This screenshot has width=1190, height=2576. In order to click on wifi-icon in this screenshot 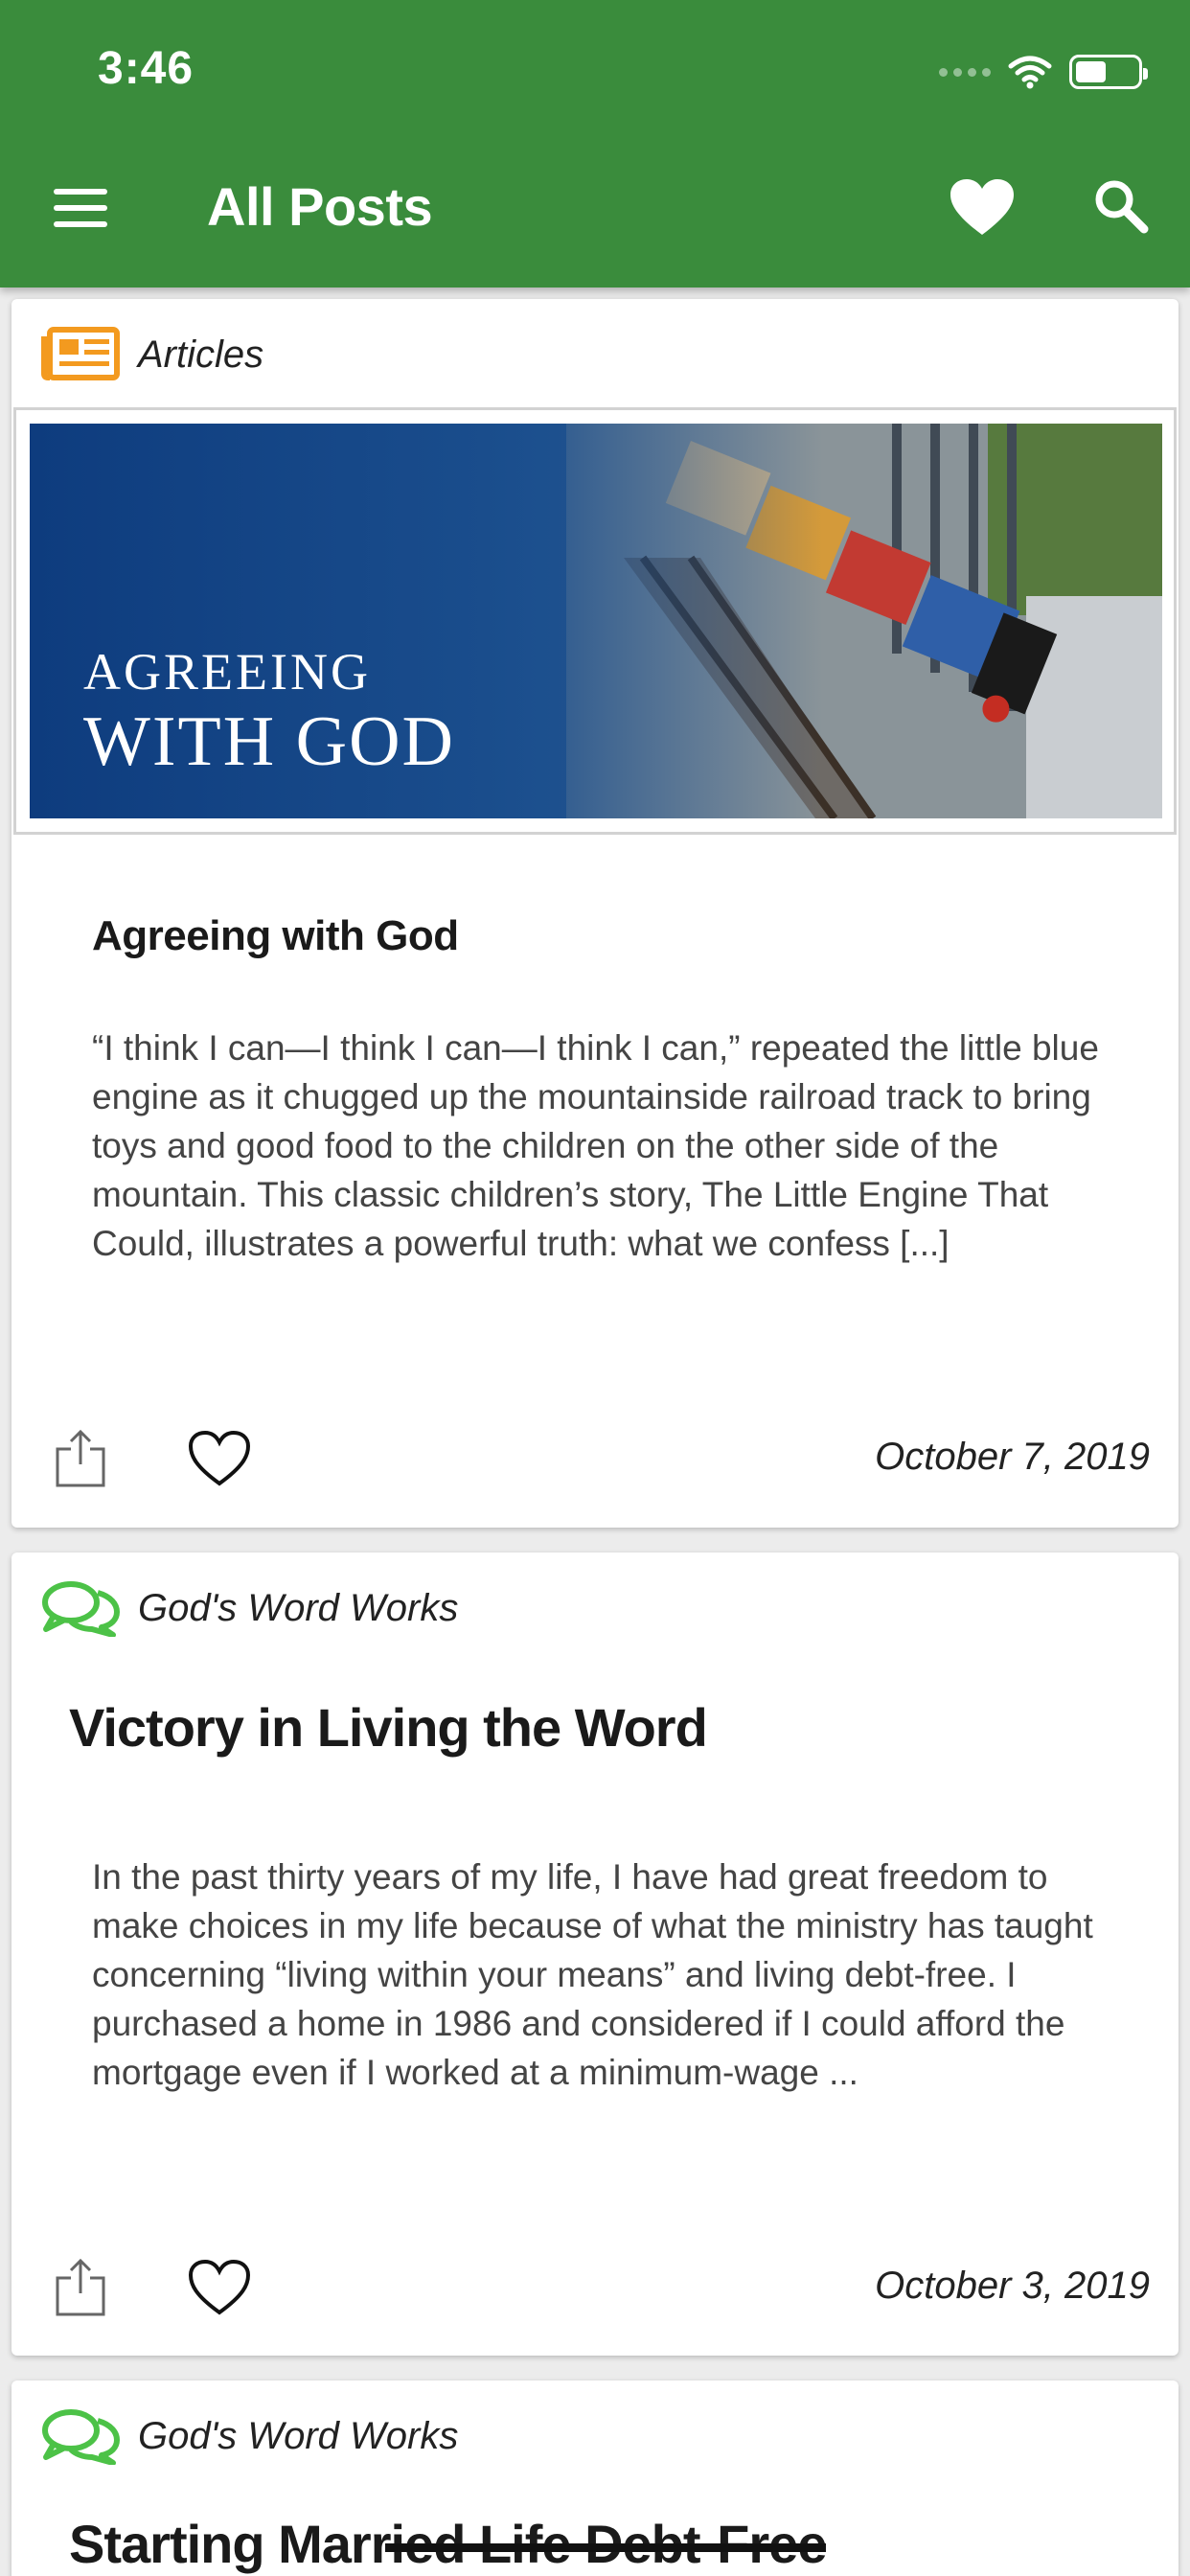, I will do `click(1030, 72)`.